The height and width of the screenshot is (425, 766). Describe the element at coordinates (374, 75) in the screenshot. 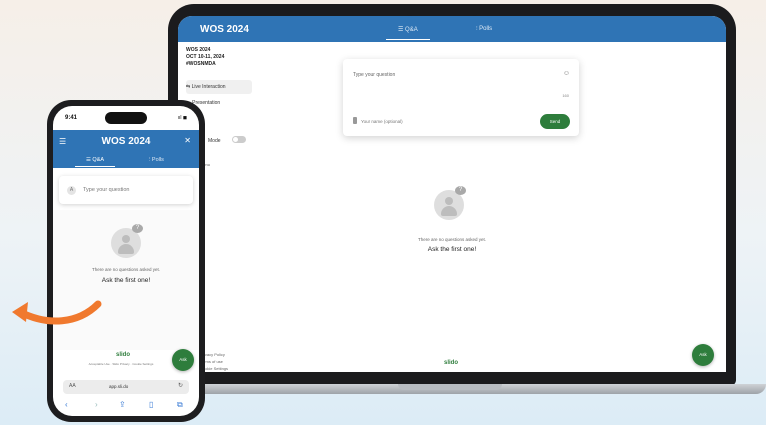

I see `question-input: Type your question` at that location.